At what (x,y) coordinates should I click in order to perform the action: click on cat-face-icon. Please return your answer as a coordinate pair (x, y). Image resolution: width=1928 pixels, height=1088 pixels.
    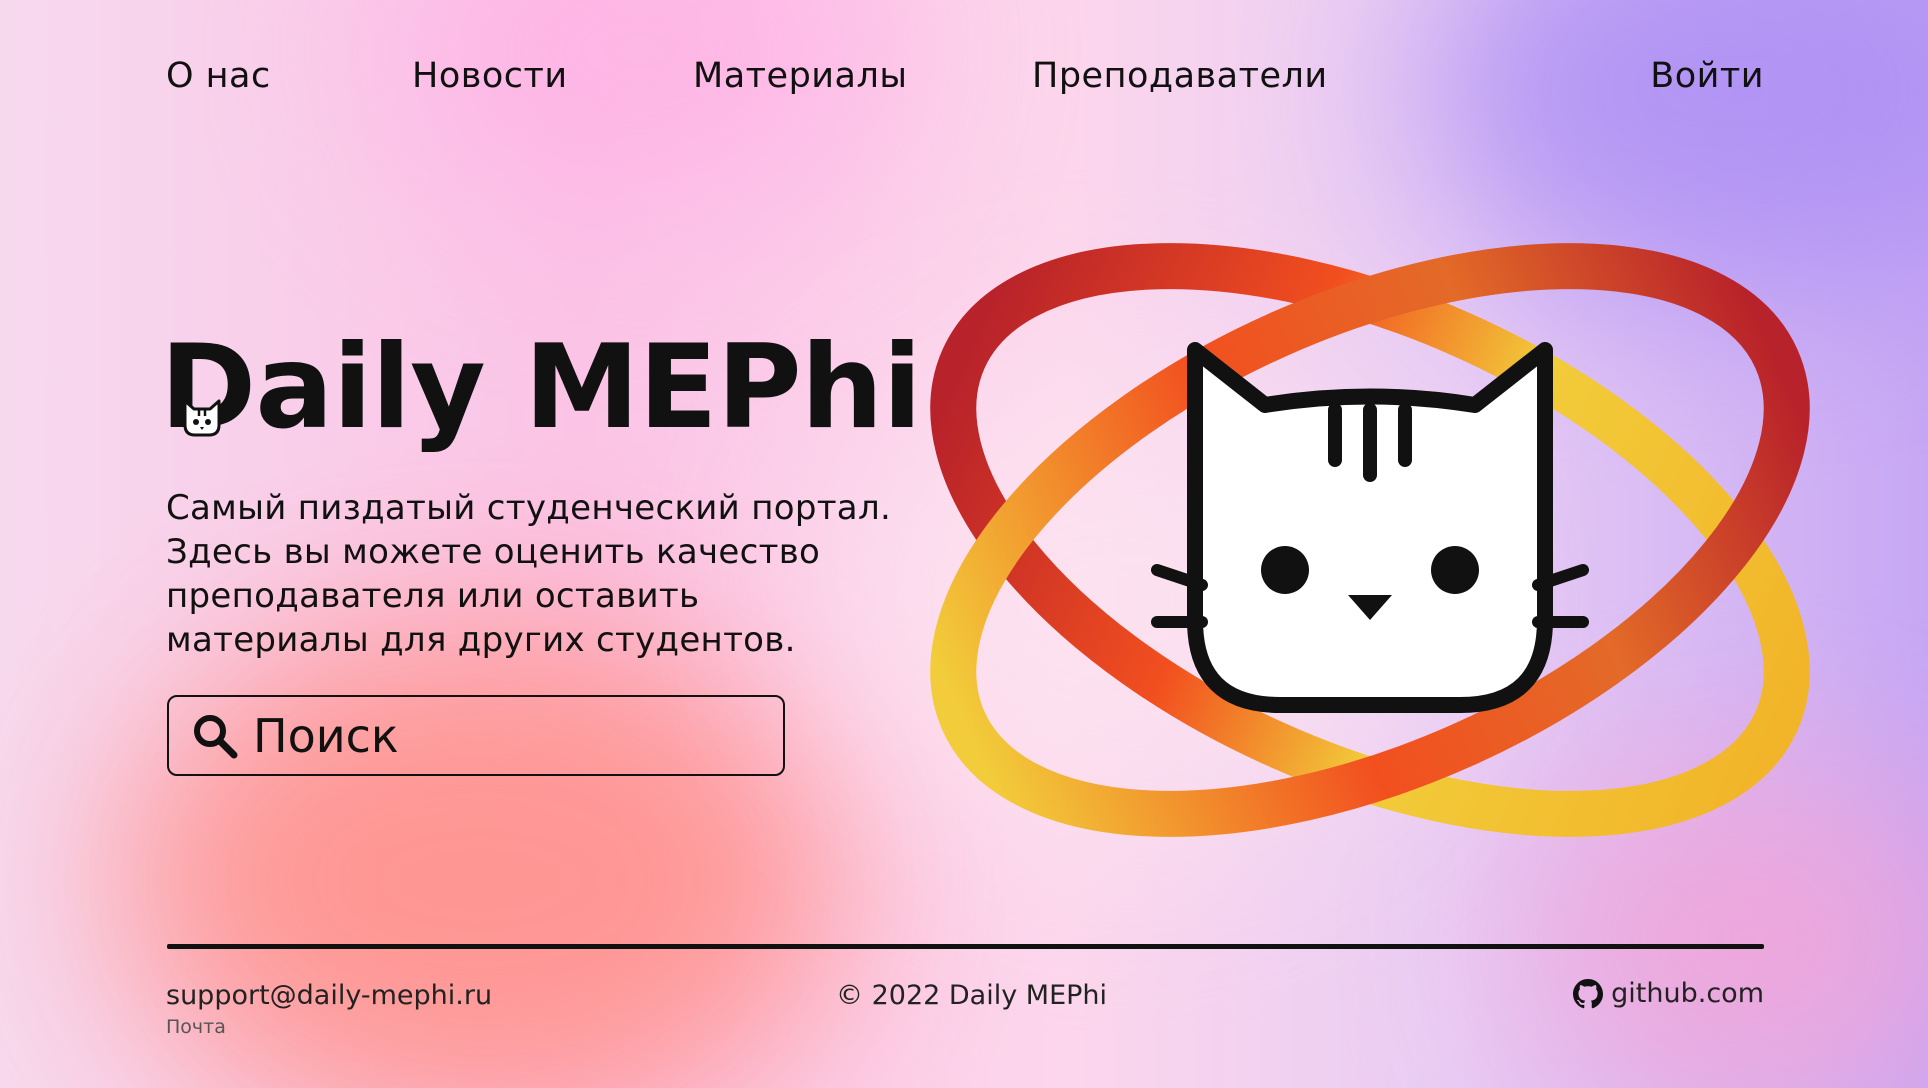
    Looking at the image, I should click on (1370, 527).